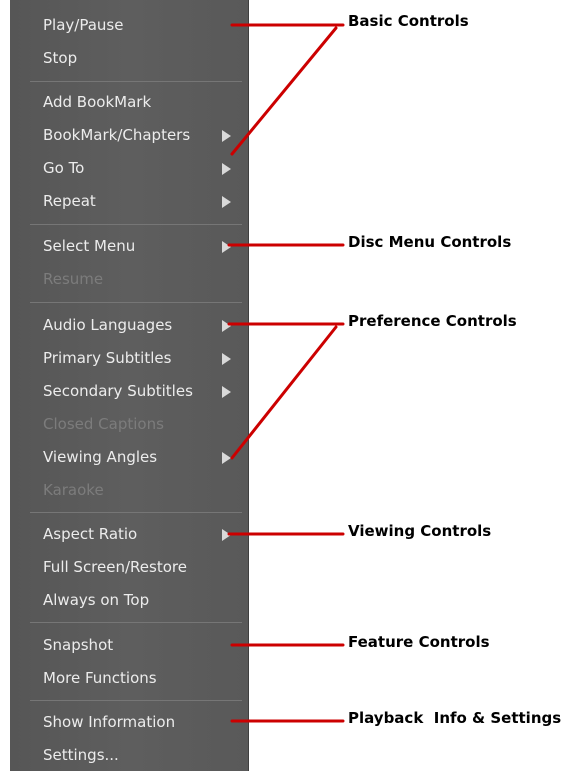 This screenshot has height=771, width=579. What do you see at coordinates (430, 242) in the screenshot?
I see `disc-menu-controls-callout: Disc Menu Controls` at bounding box center [430, 242].